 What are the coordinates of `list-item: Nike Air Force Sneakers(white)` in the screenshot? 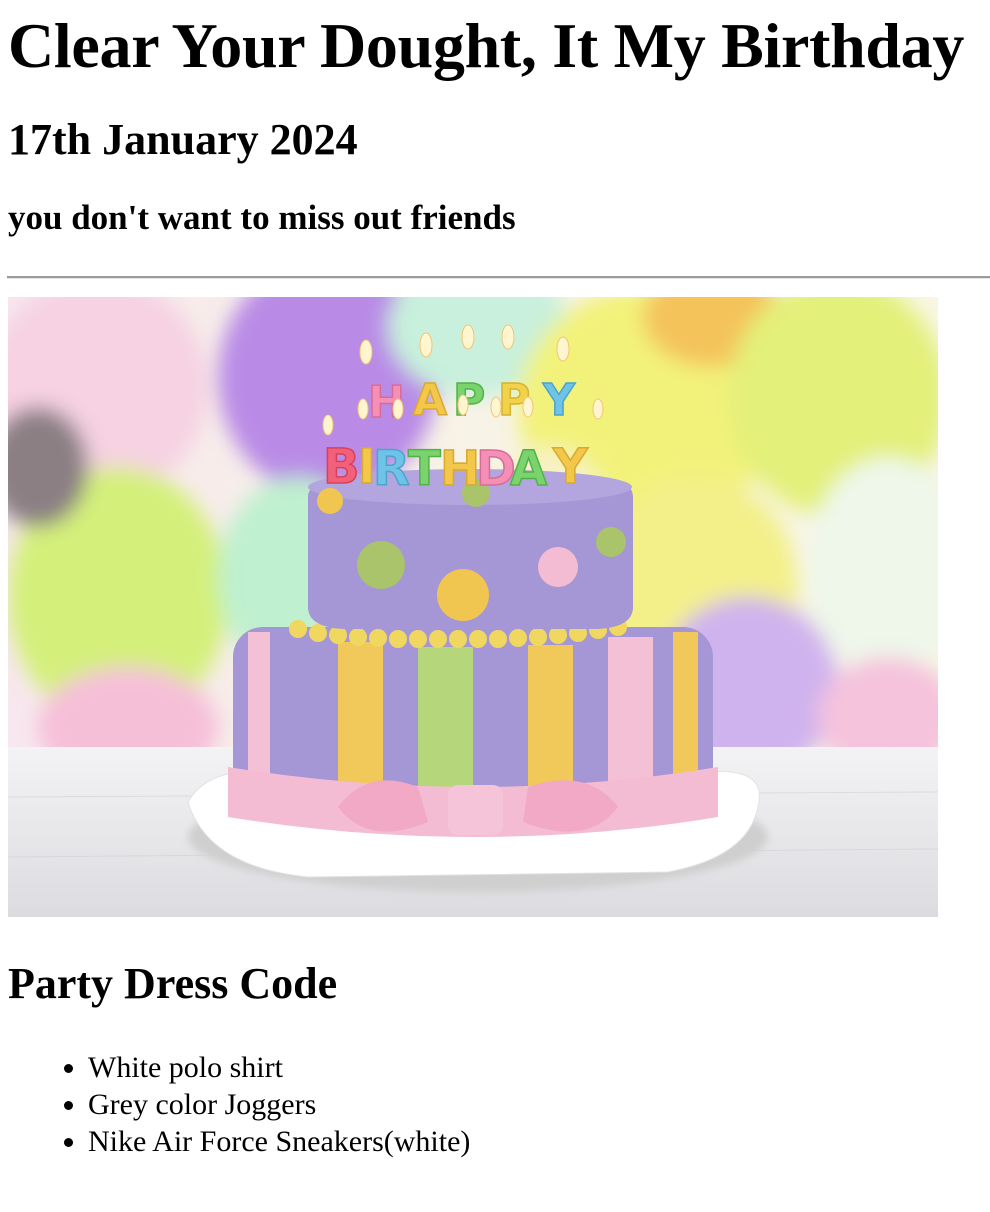 It's located at (535, 1141).